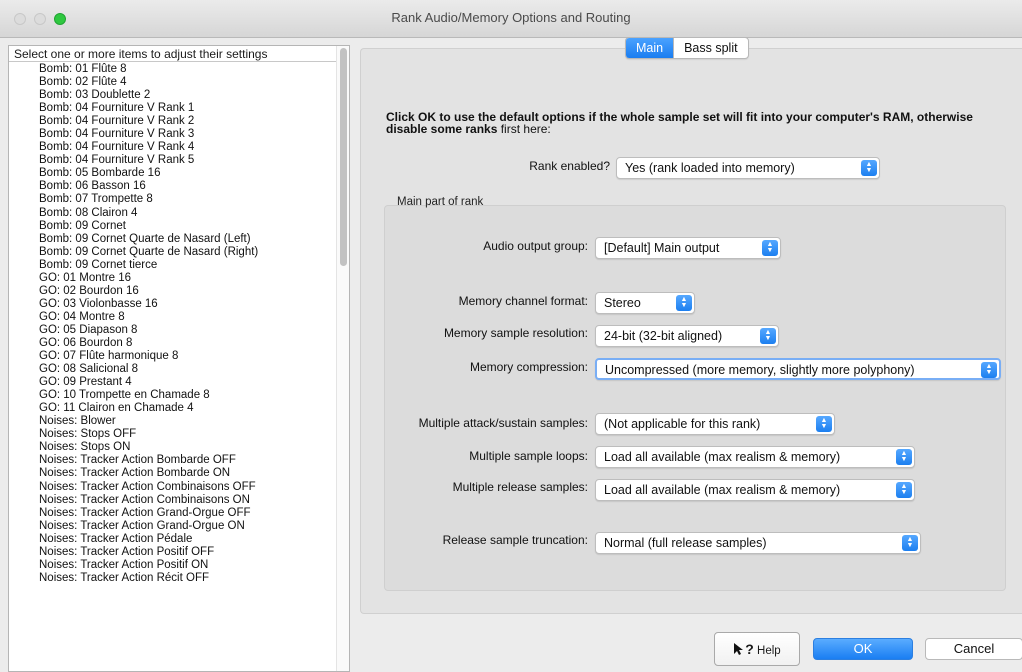 This screenshot has height=672, width=1022. What do you see at coordinates (440, 202) in the screenshot?
I see `group-title: Main part of rank` at bounding box center [440, 202].